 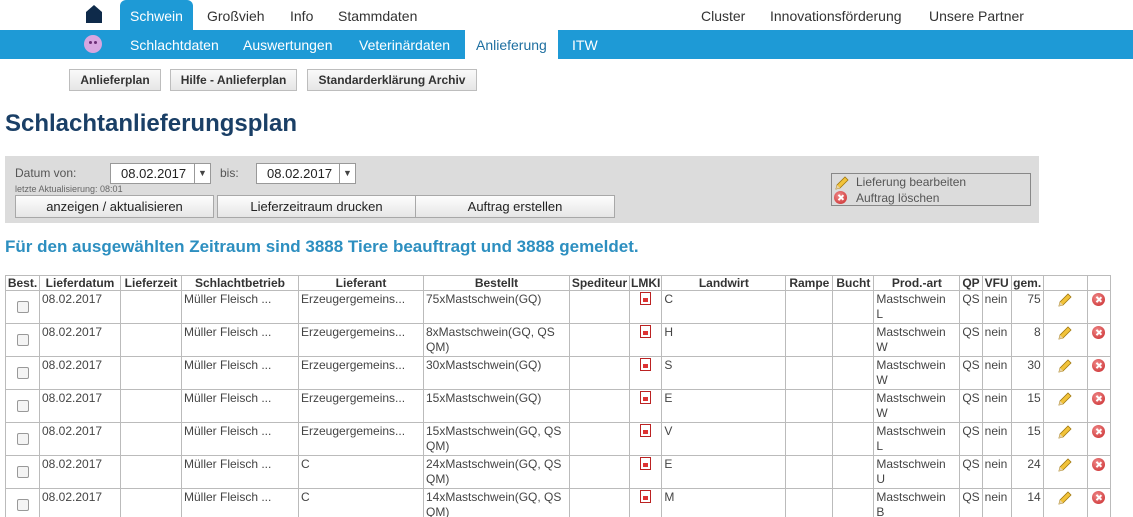 I want to click on date-from-select: 08.02.2017 ▼, so click(x=160, y=173).